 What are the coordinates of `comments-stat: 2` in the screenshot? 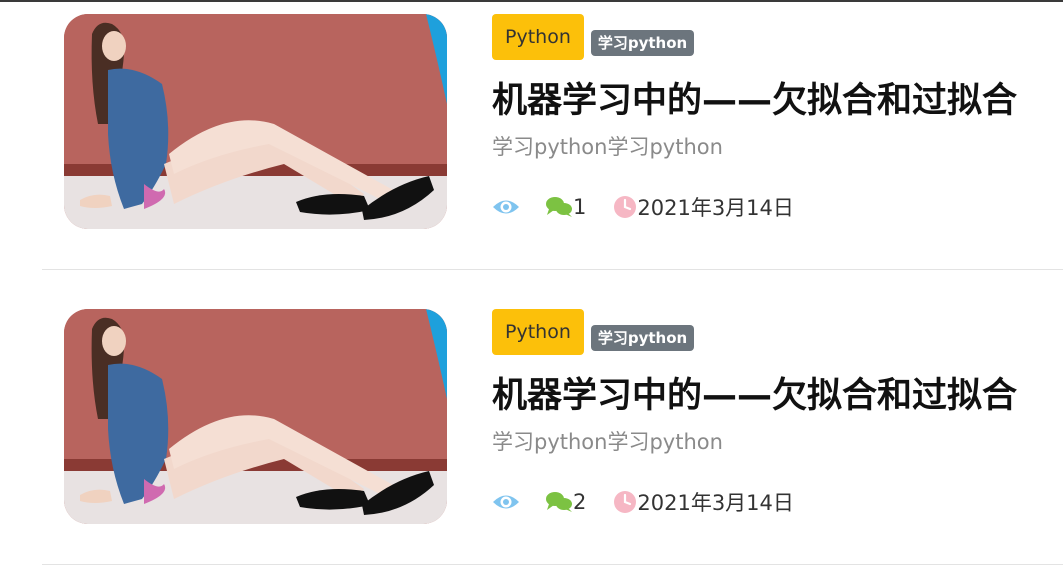 It's located at (565, 502).